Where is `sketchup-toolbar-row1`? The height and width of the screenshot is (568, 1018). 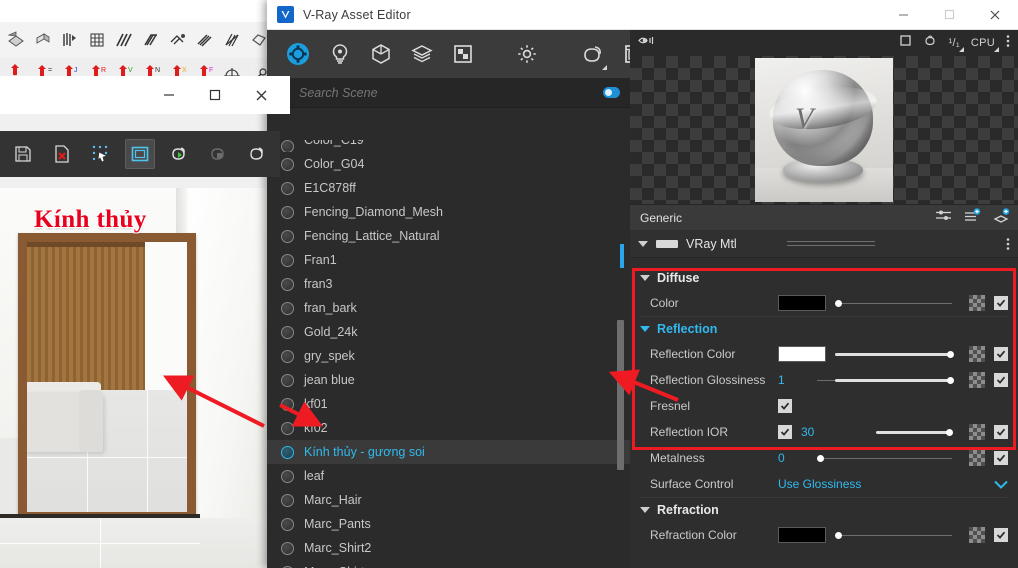 sketchup-toolbar-row1 is located at coordinates (145, 40).